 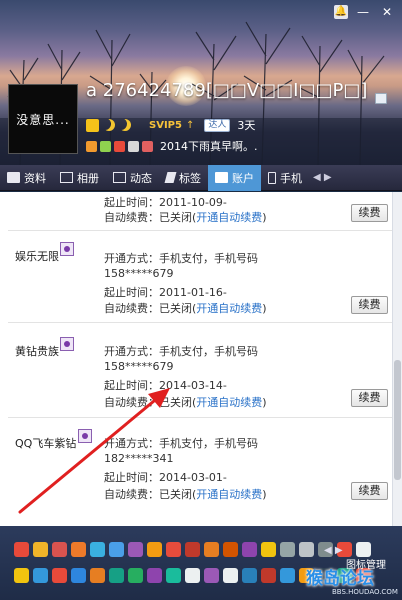 I want to click on service-start-date: 起止时间：2011-10-09-, so click(x=165, y=202).